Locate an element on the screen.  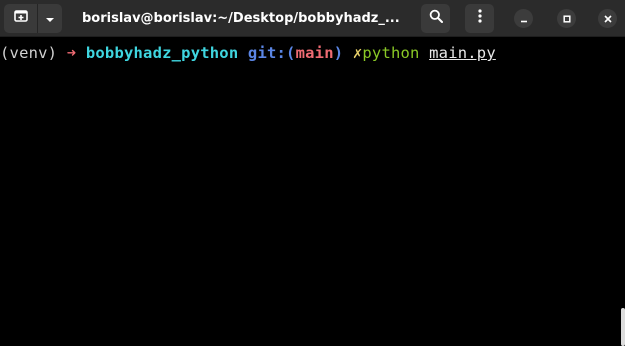
search-button is located at coordinates (435, 18).